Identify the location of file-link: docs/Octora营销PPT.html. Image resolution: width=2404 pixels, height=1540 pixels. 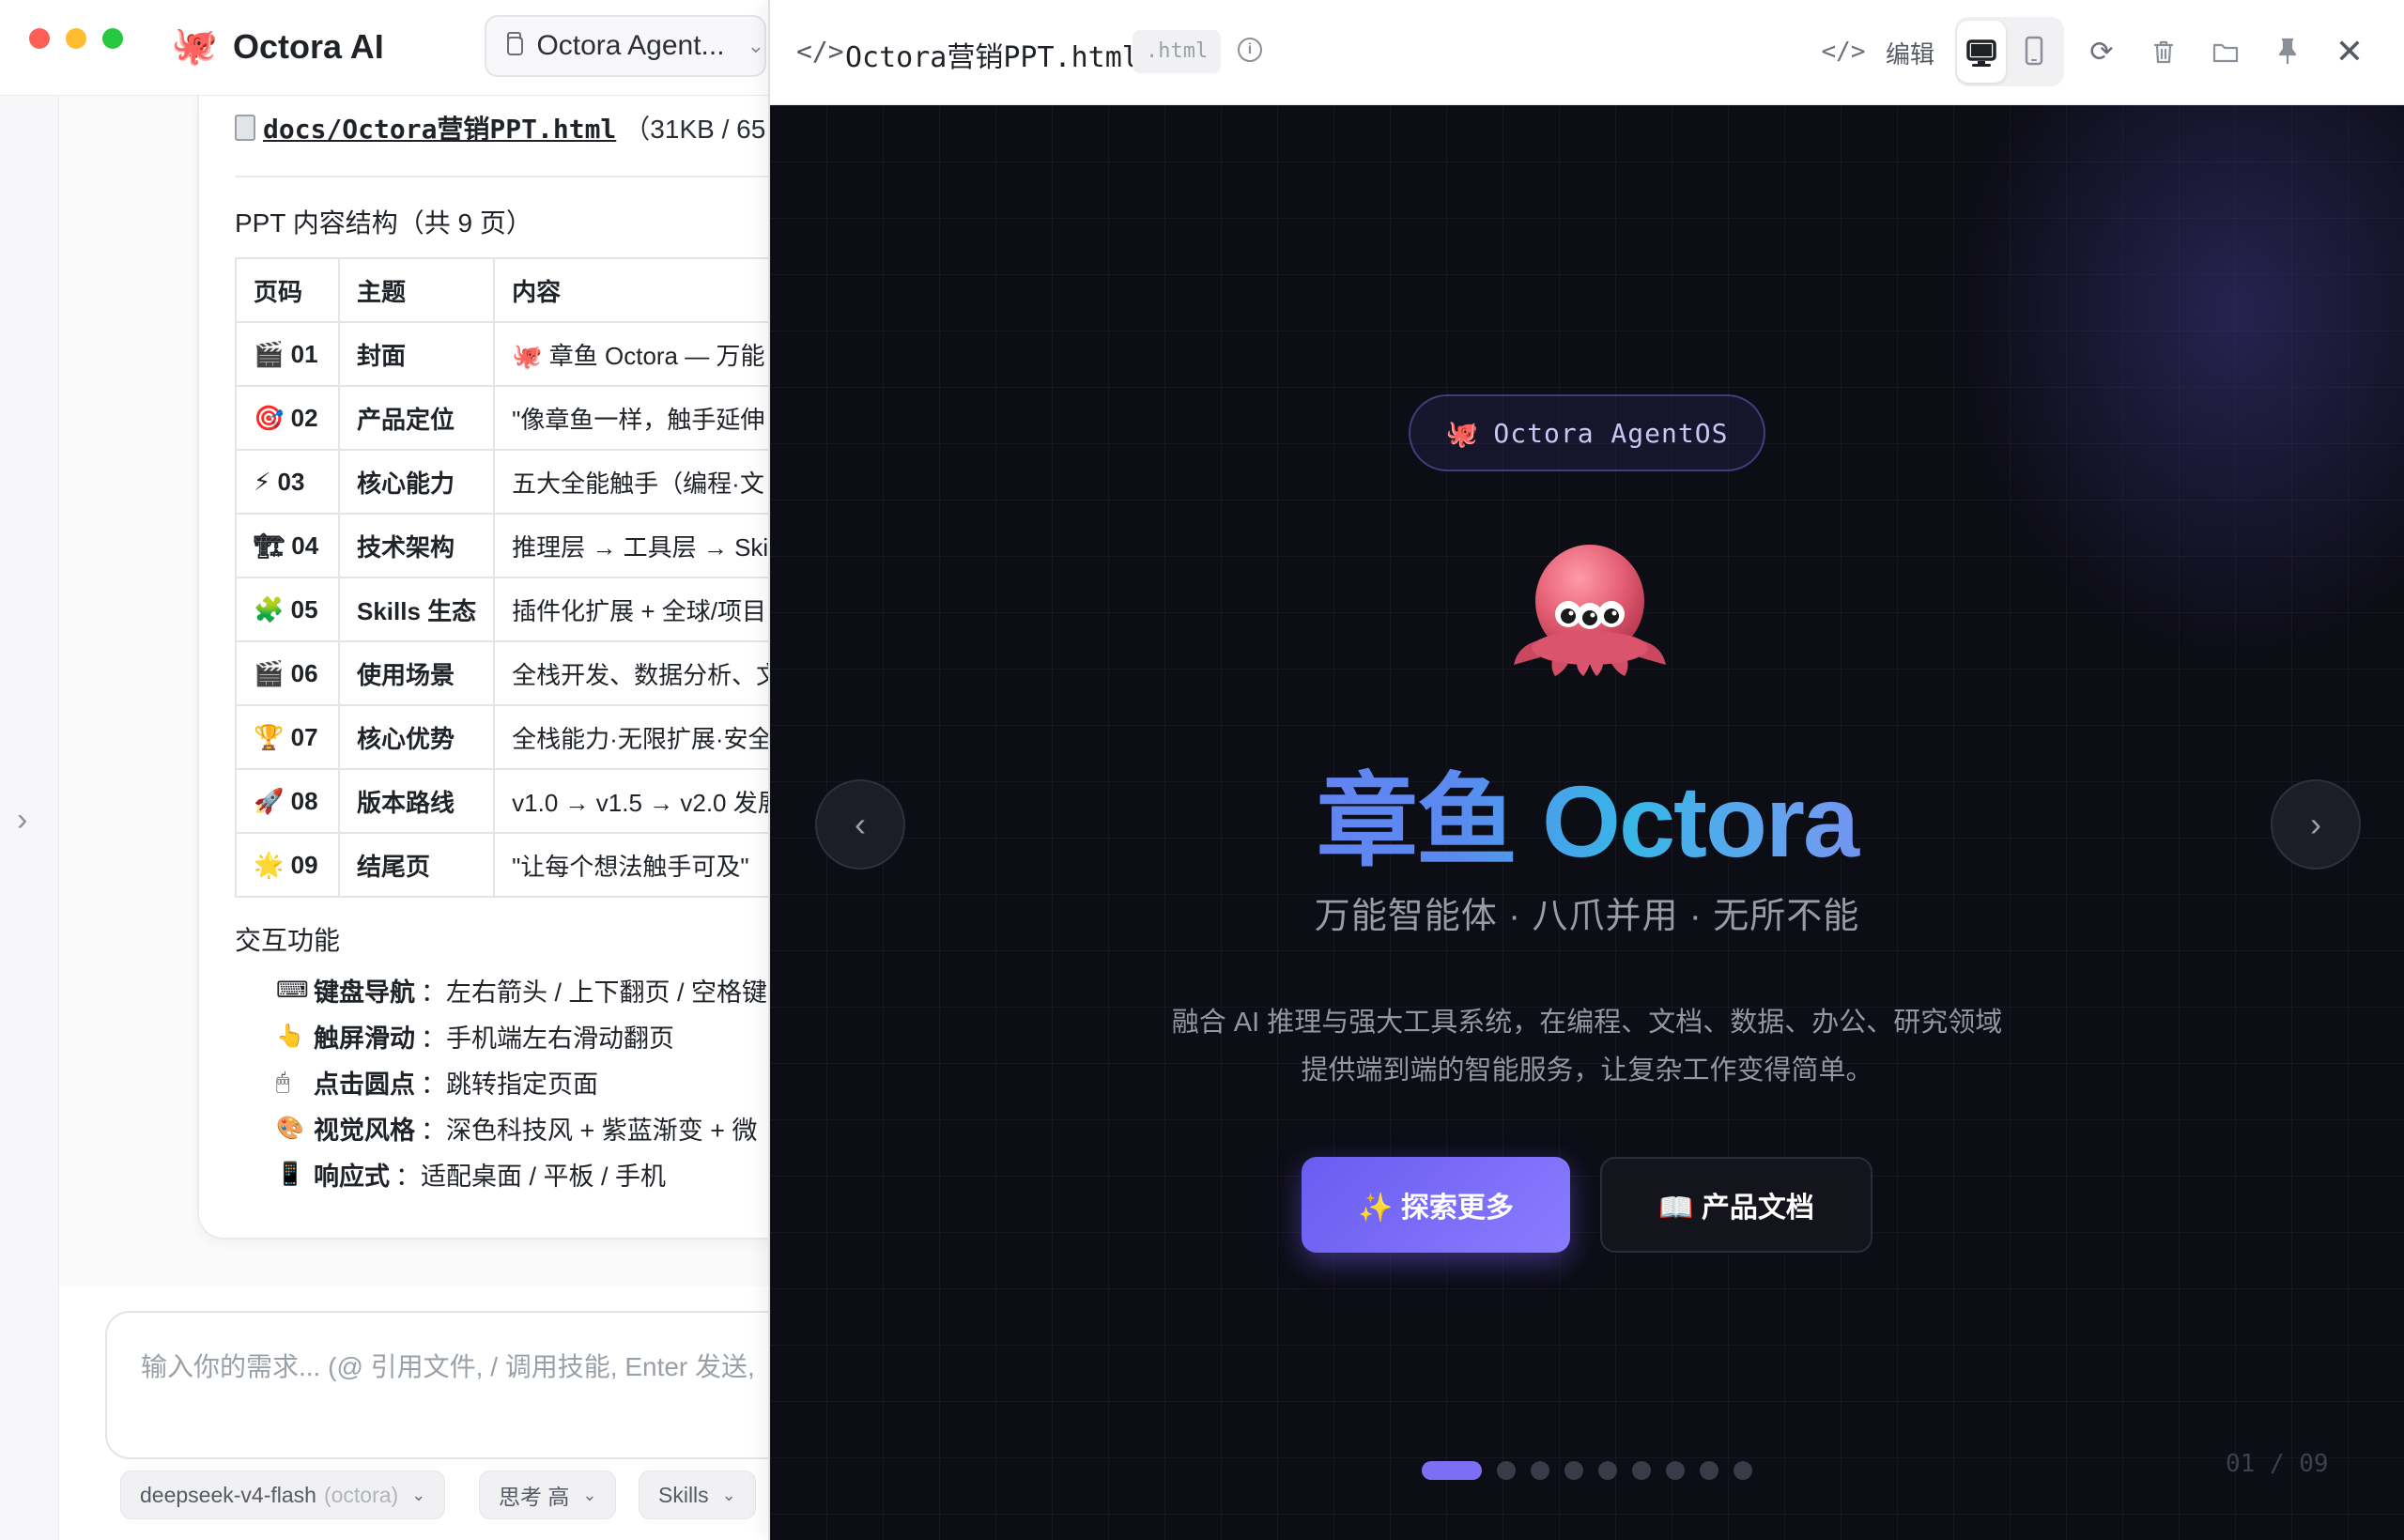
(439, 127).